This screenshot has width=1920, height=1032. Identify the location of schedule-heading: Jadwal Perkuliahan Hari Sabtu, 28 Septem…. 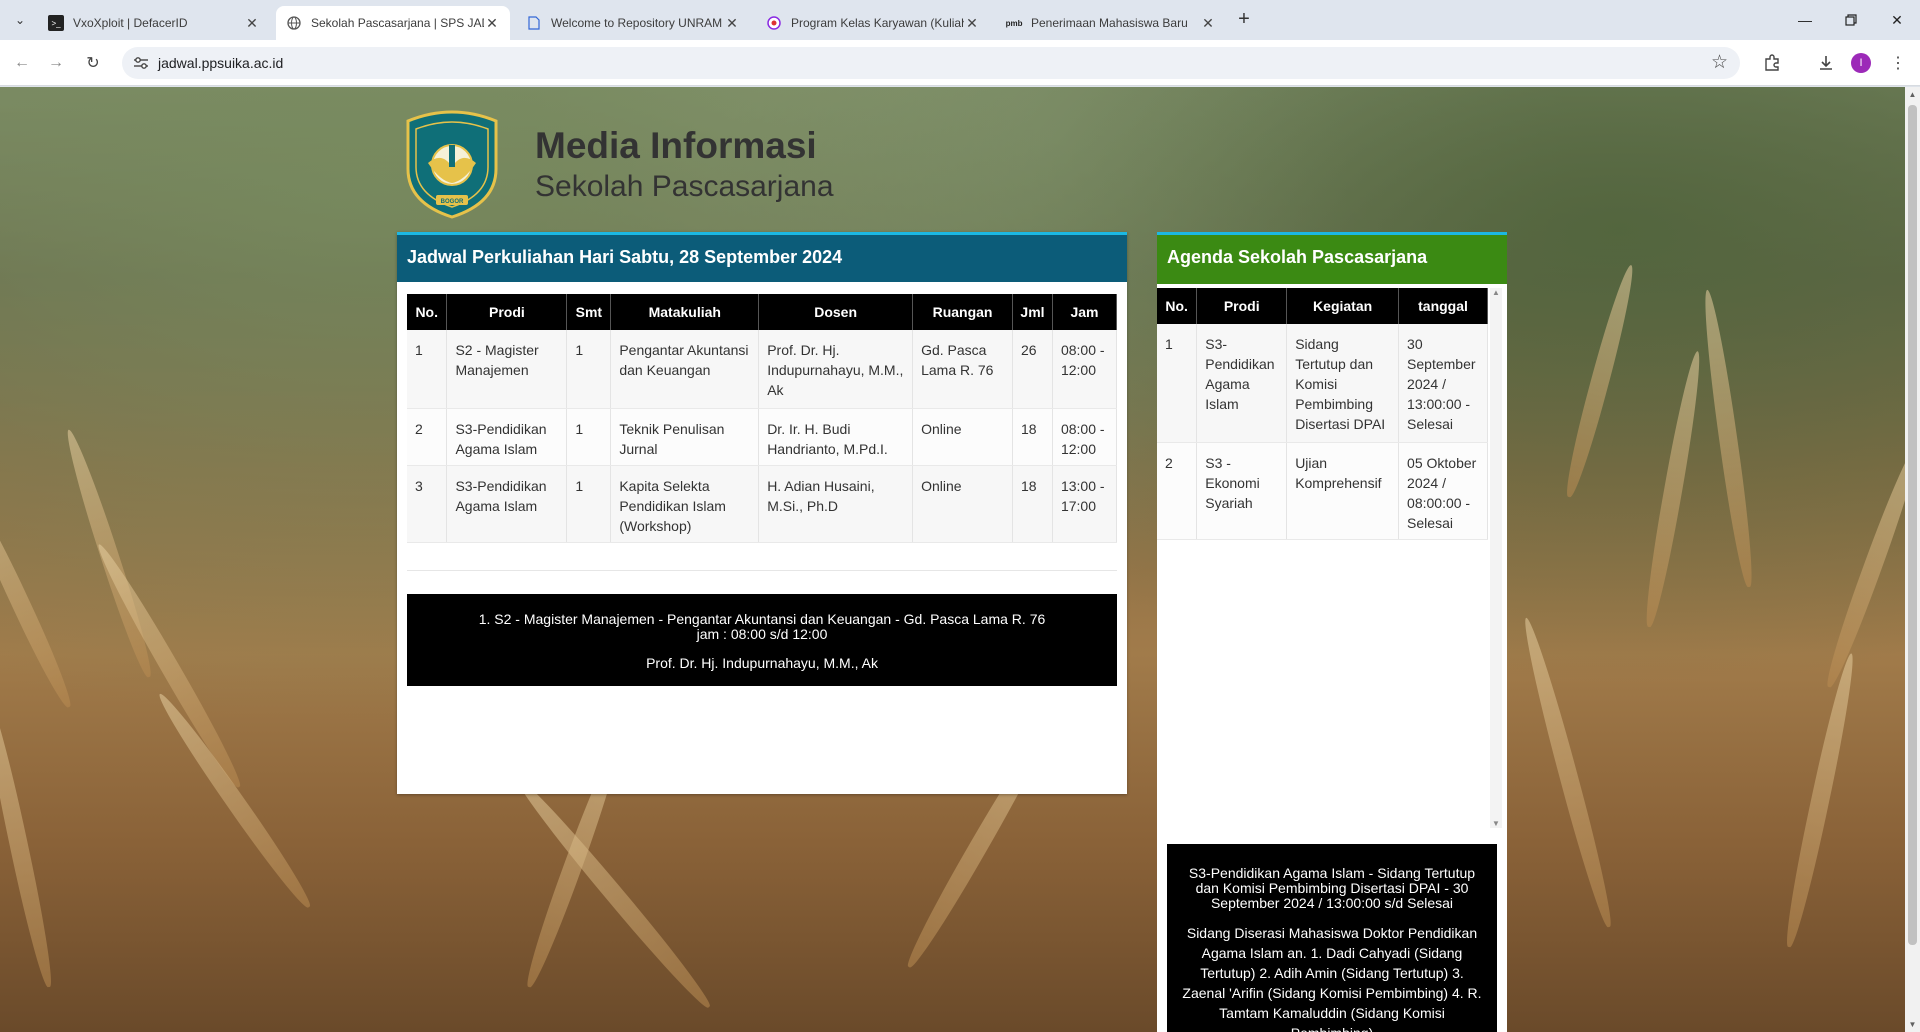
(762, 257).